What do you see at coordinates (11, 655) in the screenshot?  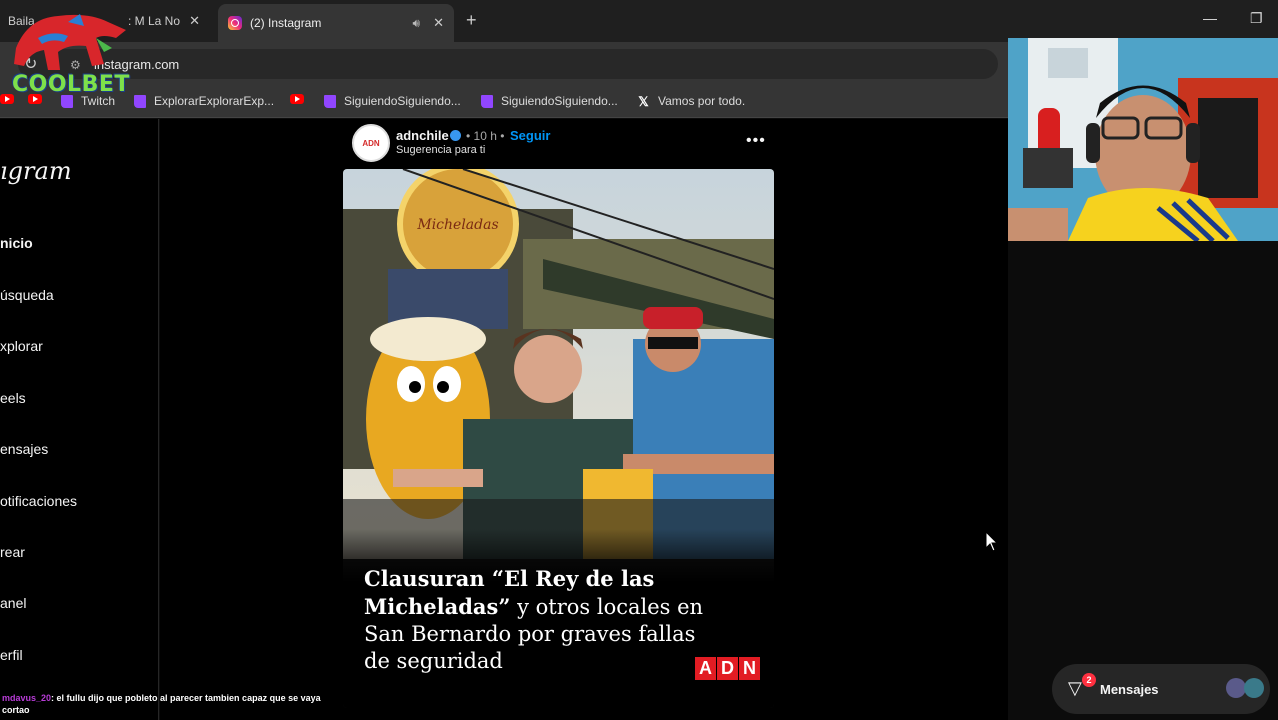 I see `sidebar-item-perfil: erfil` at bounding box center [11, 655].